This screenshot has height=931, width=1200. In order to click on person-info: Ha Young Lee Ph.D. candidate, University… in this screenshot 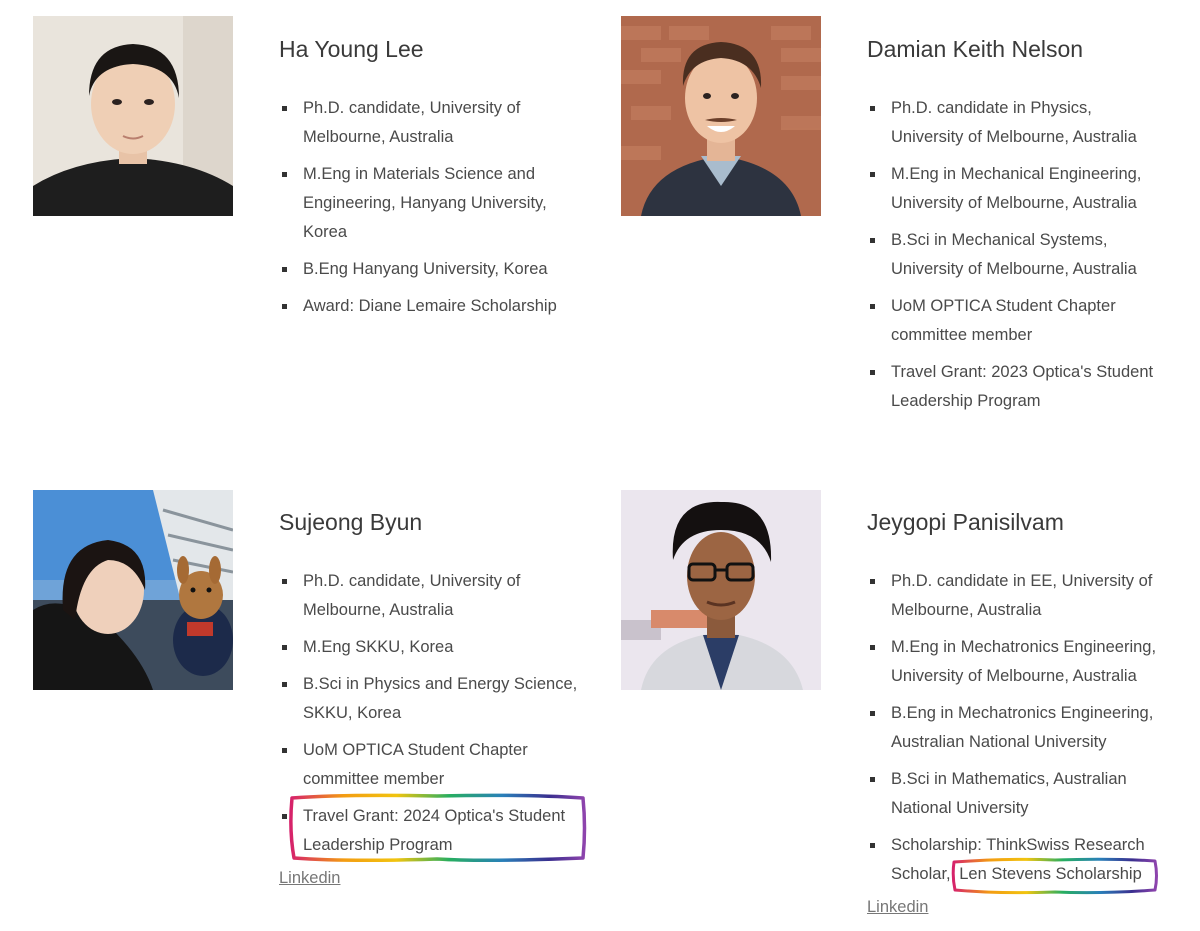, I will do `click(429, 181)`.